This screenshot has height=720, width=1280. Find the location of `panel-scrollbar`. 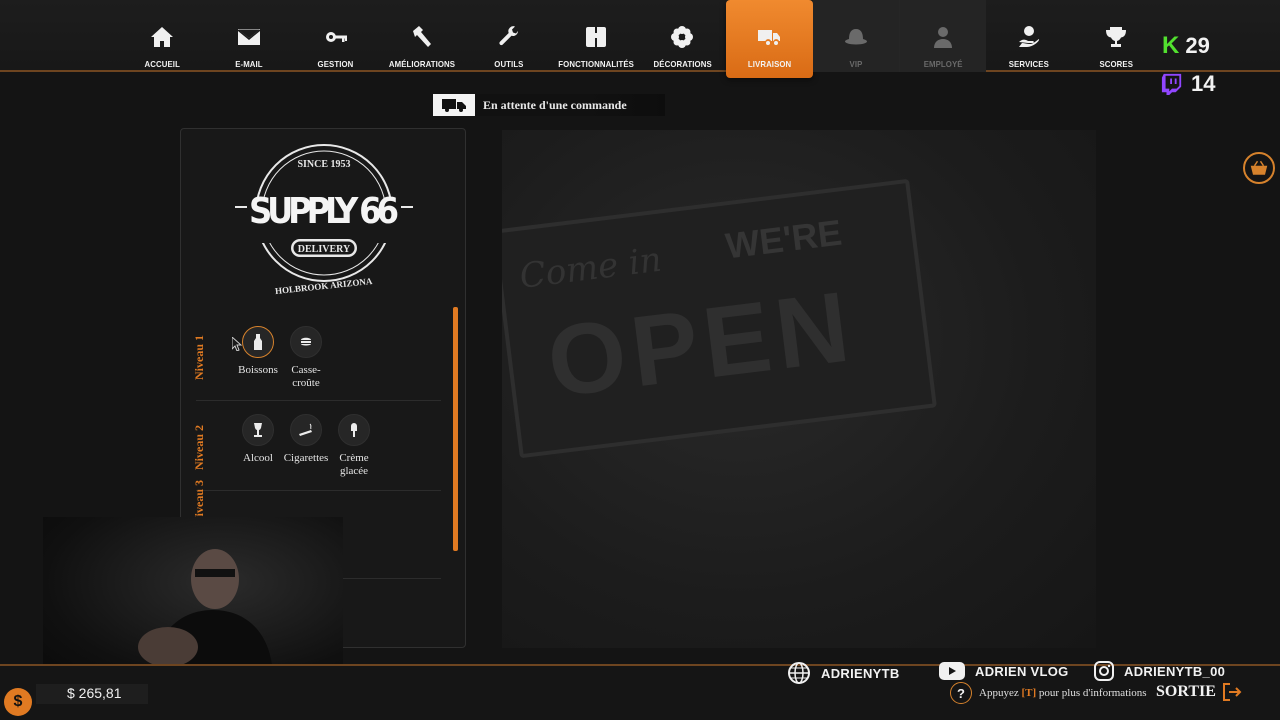

panel-scrollbar is located at coordinates (455, 429).